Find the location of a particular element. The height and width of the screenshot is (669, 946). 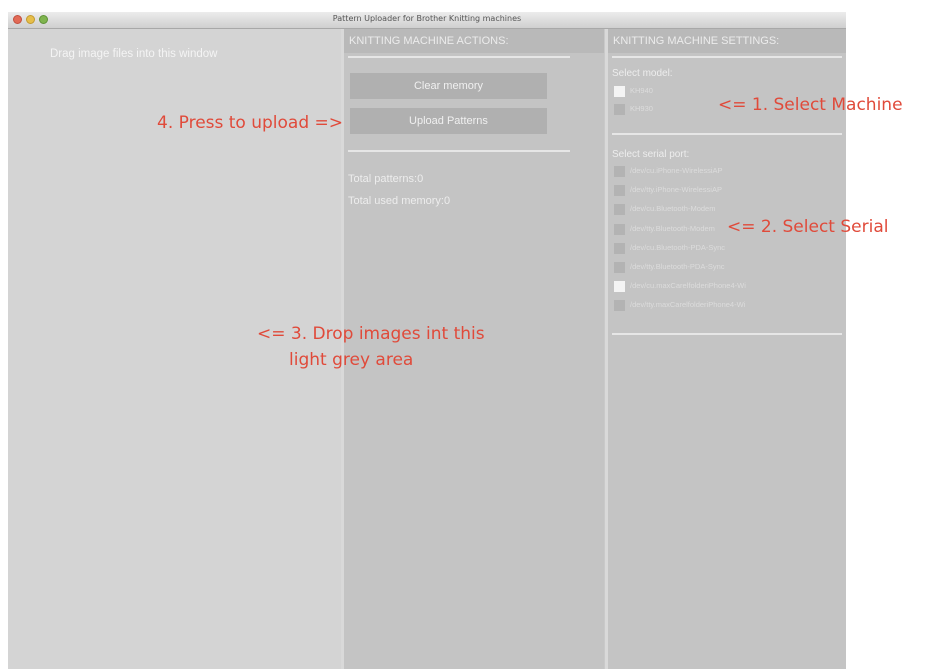

settings-header: KNITTING MACHINE SETTINGS: is located at coordinates (727, 41).